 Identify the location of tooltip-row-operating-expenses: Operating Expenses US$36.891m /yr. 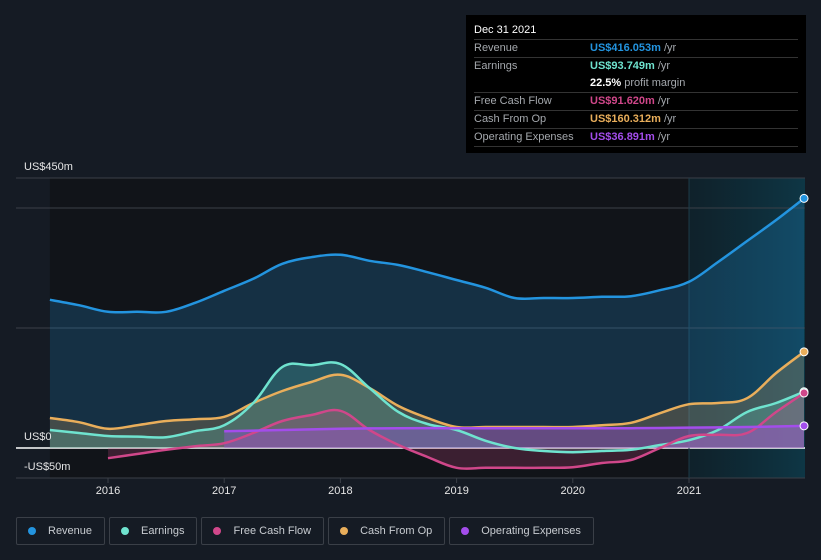
(636, 138).